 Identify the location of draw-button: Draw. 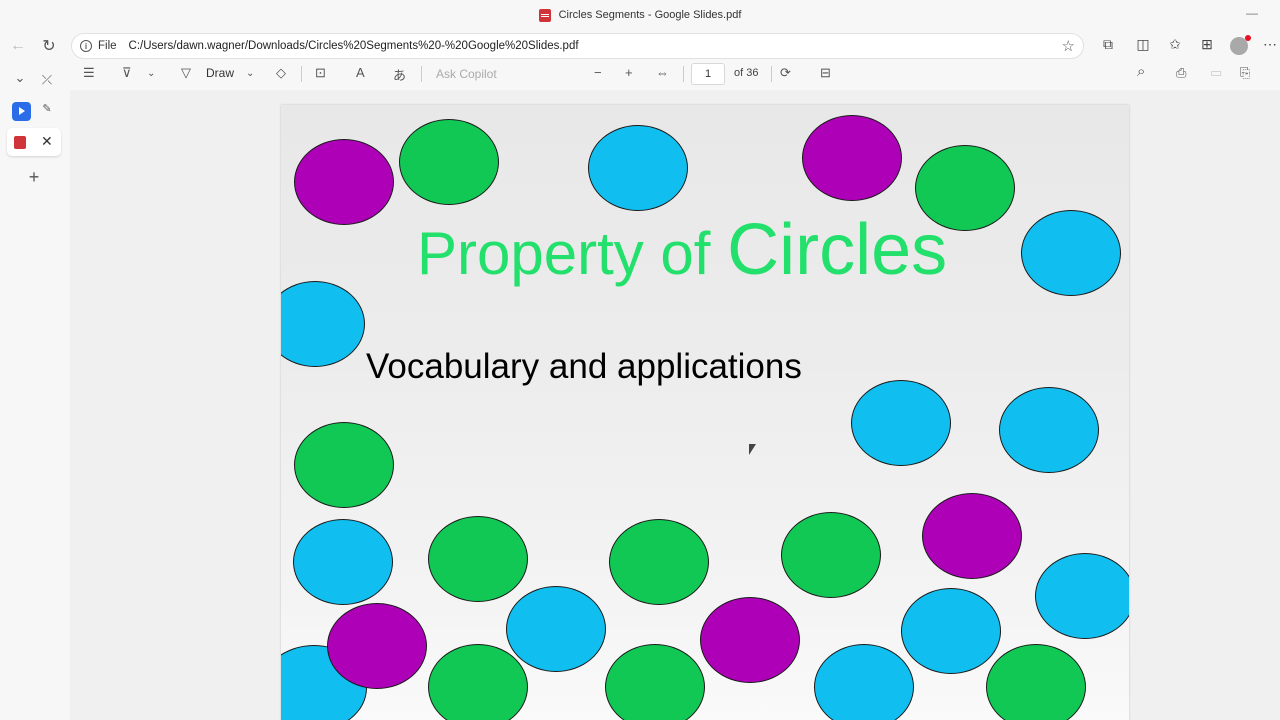
(220, 73).